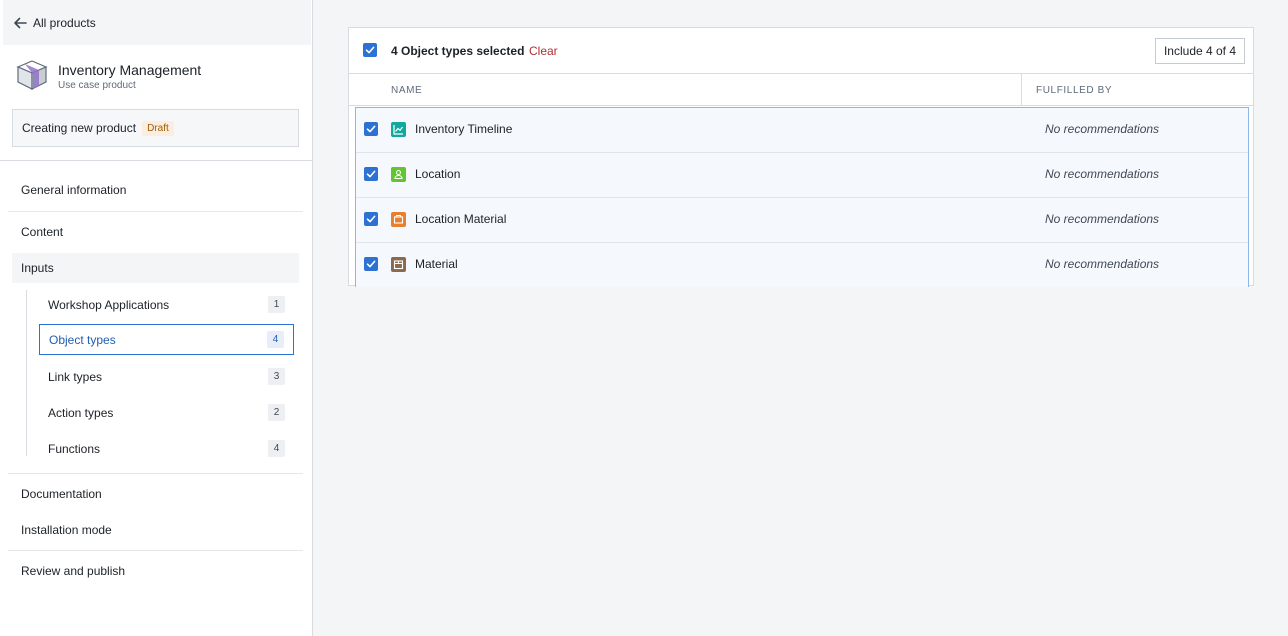 The height and width of the screenshot is (636, 1288). I want to click on count-badge: 3, so click(276, 376).